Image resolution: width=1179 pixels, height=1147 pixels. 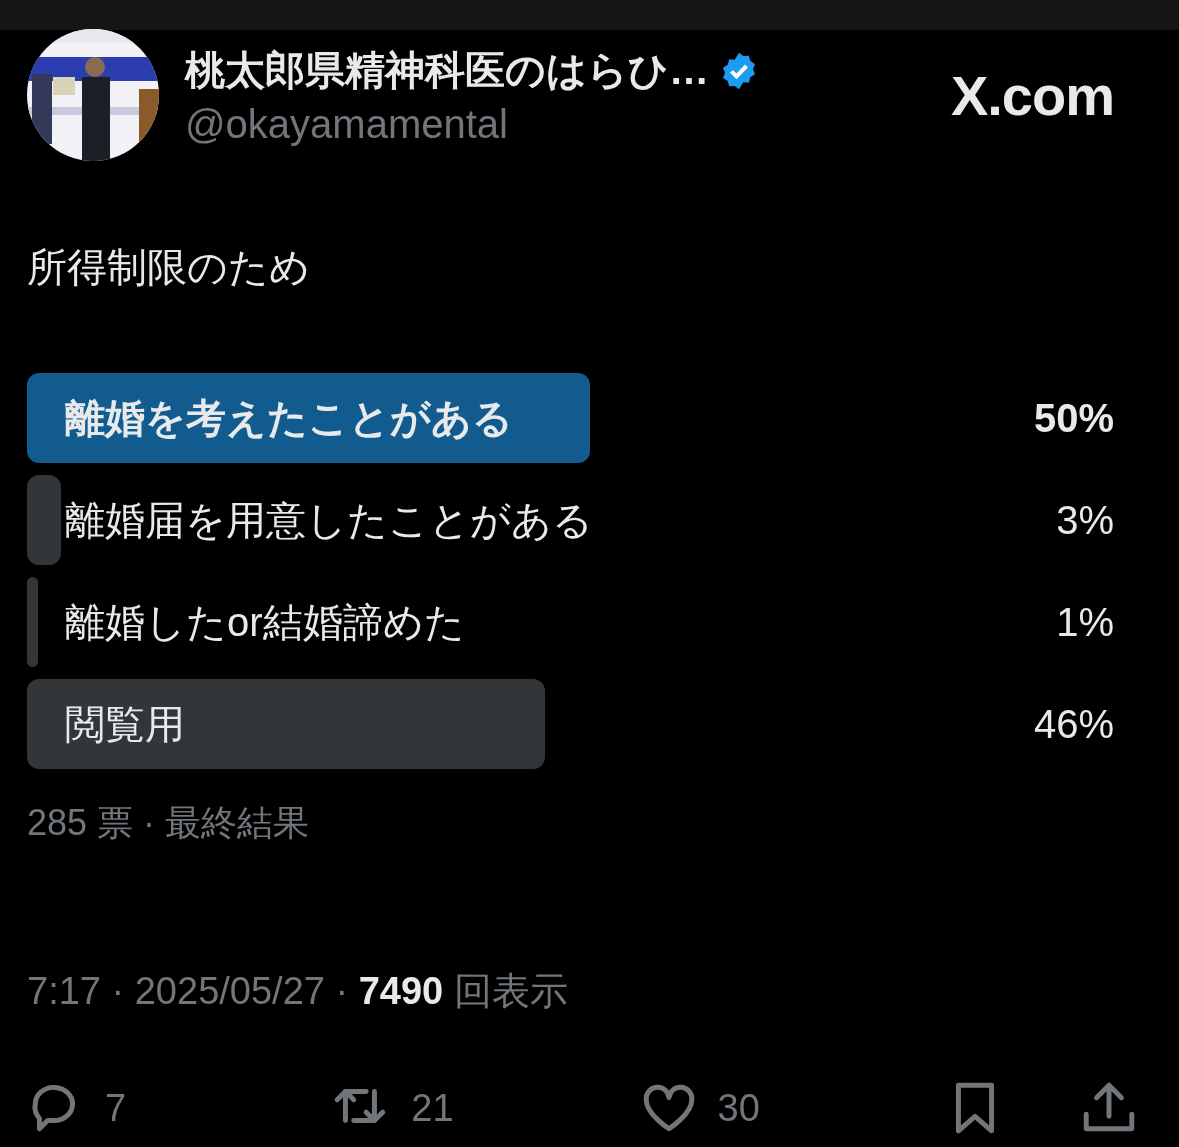 What do you see at coordinates (1085, 520) in the screenshot?
I see `poll-percent: 3%` at bounding box center [1085, 520].